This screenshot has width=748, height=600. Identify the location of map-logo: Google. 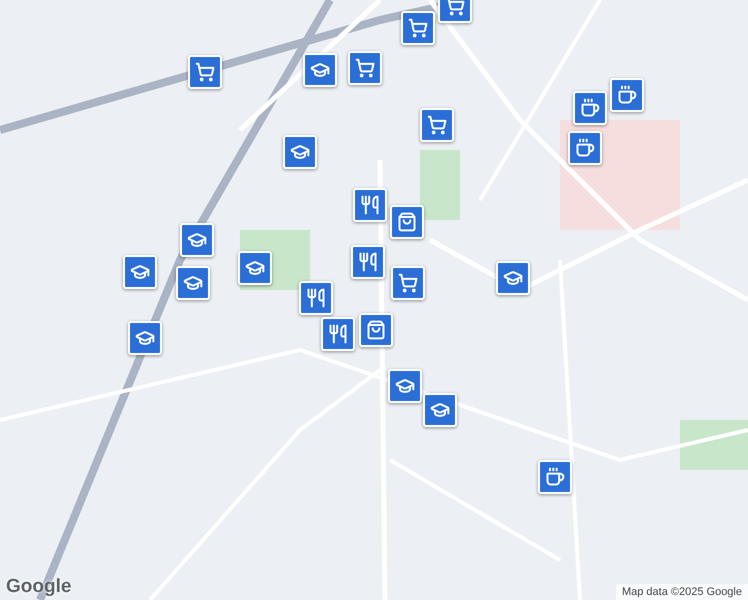
(39, 587).